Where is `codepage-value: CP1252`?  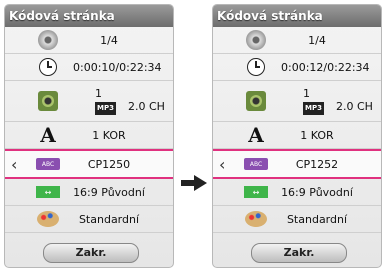
codepage-value: CP1252 is located at coordinates (317, 164).